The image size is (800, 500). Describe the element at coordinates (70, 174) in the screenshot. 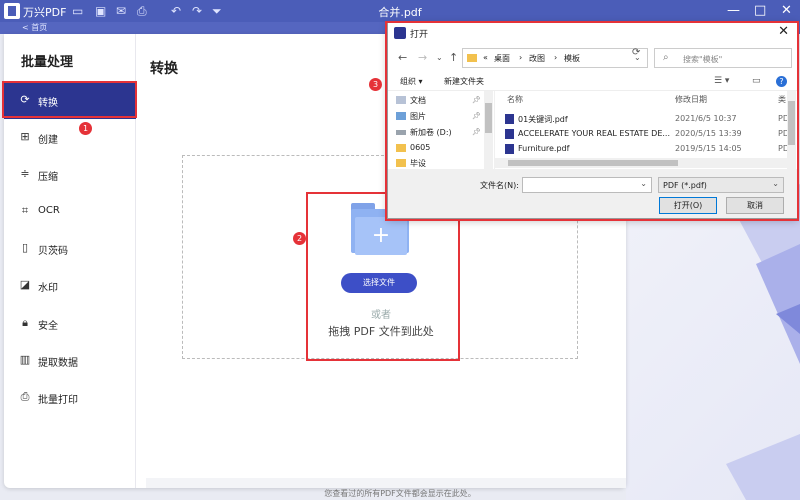

I see `sidebar-item-compress: ≑ 压缩` at that location.